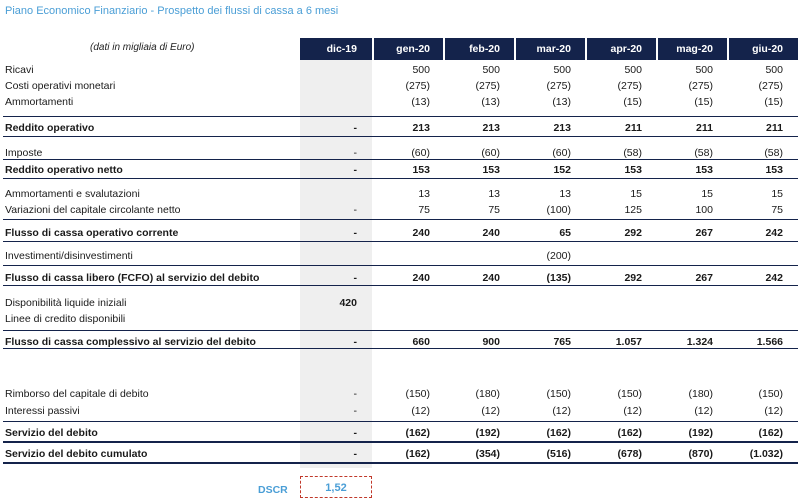  I want to click on cell-mag-20: (192), so click(700, 433).